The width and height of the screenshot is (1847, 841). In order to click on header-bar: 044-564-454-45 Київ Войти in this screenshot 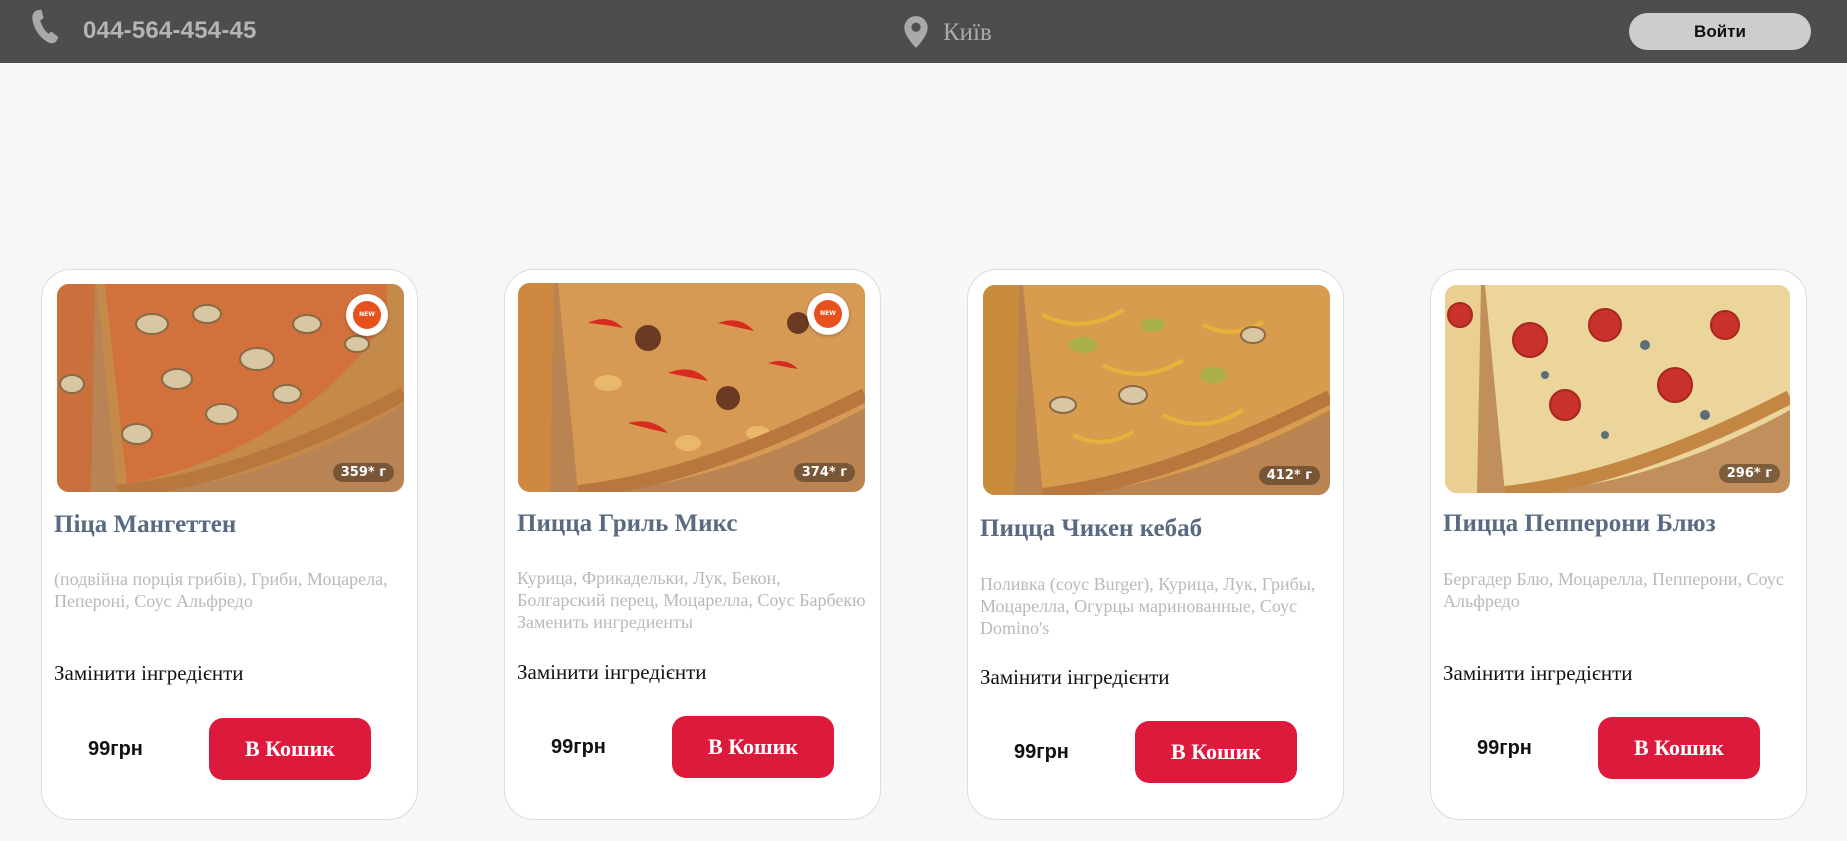, I will do `click(923, 31)`.